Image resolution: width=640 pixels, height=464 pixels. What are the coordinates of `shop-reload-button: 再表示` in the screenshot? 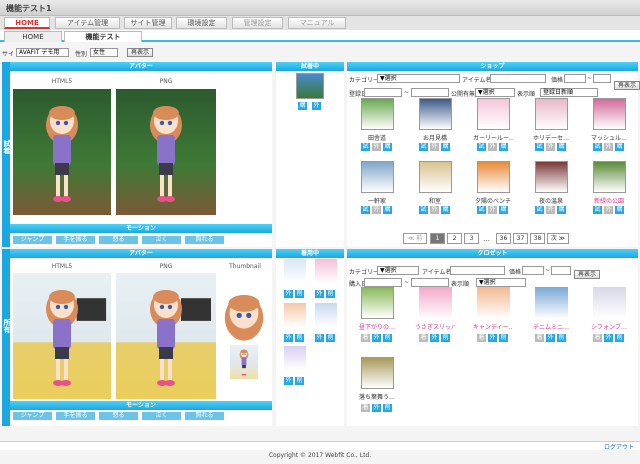 It's located at (627, 85).